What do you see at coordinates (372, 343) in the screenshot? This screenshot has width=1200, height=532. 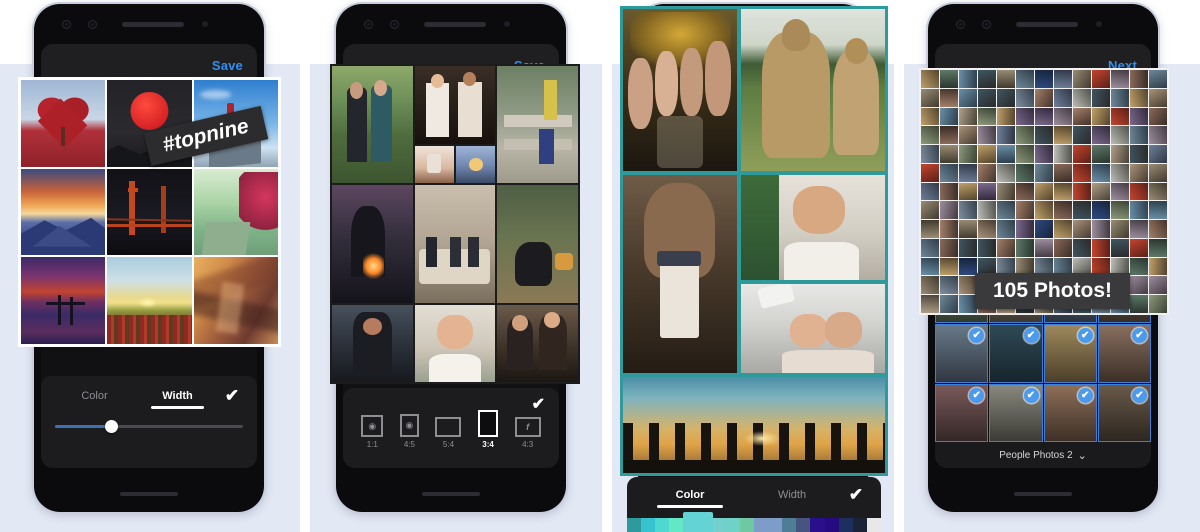 I see `tile-woman-camera-street` at bounding box center [372, 343].